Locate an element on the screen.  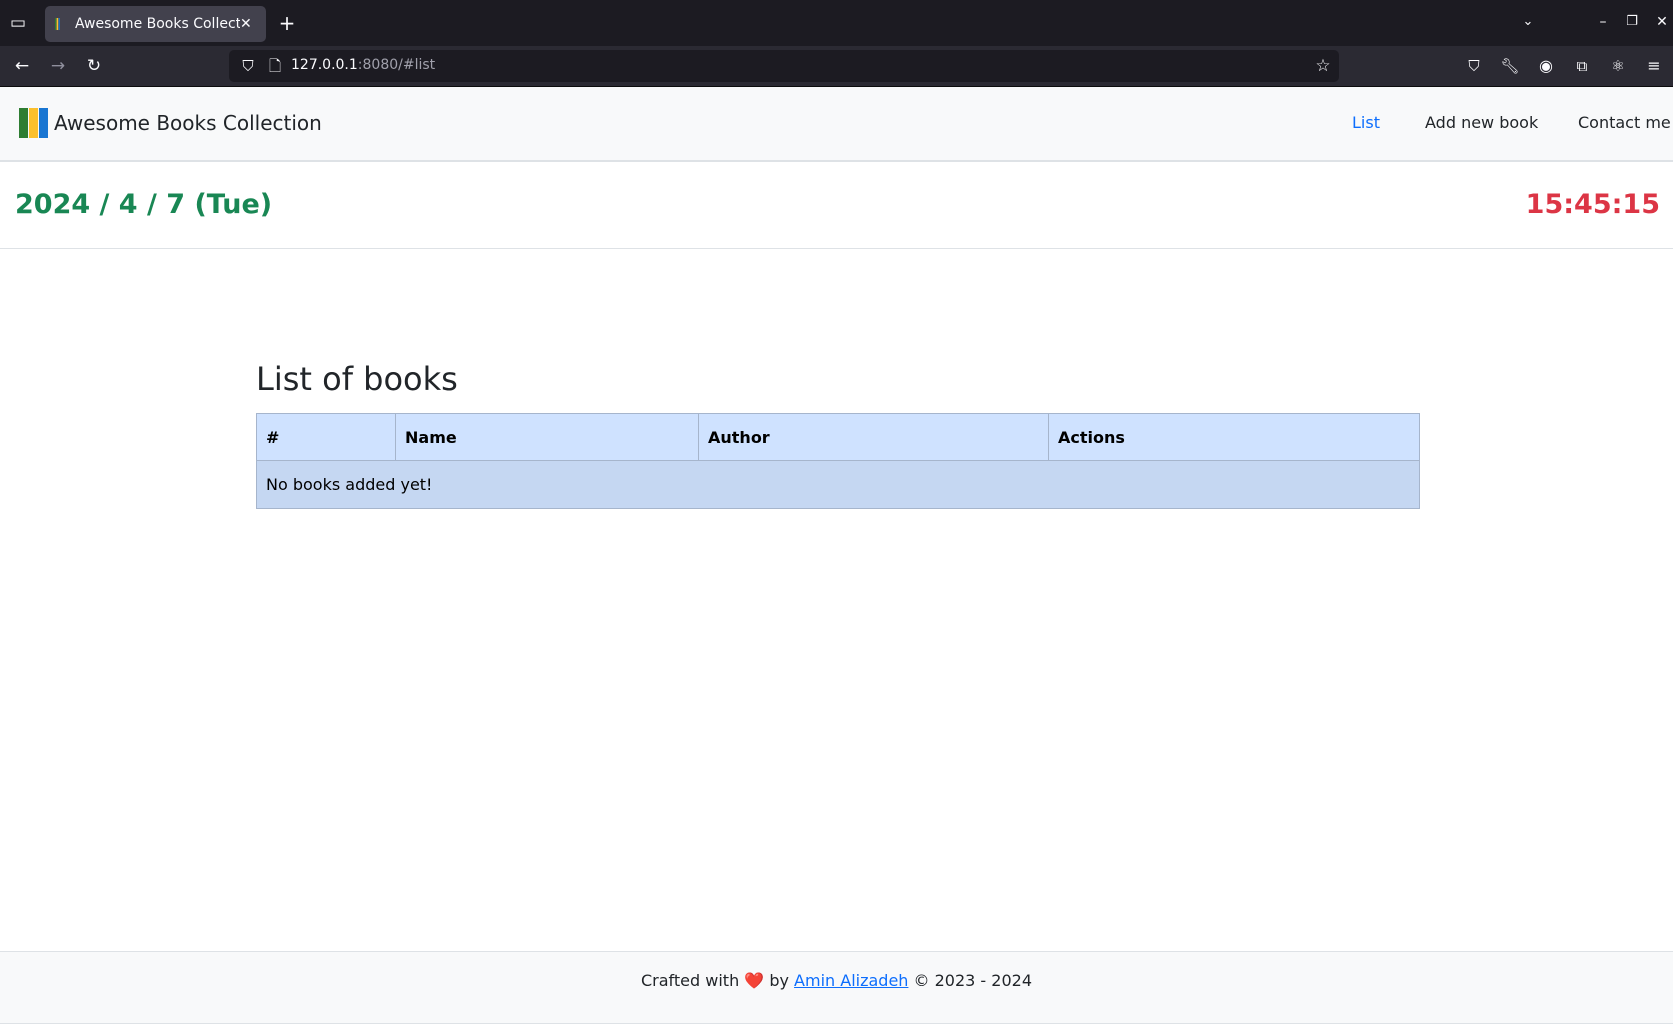
menu-icon: ≡ is located at coordinates (1654, 66).